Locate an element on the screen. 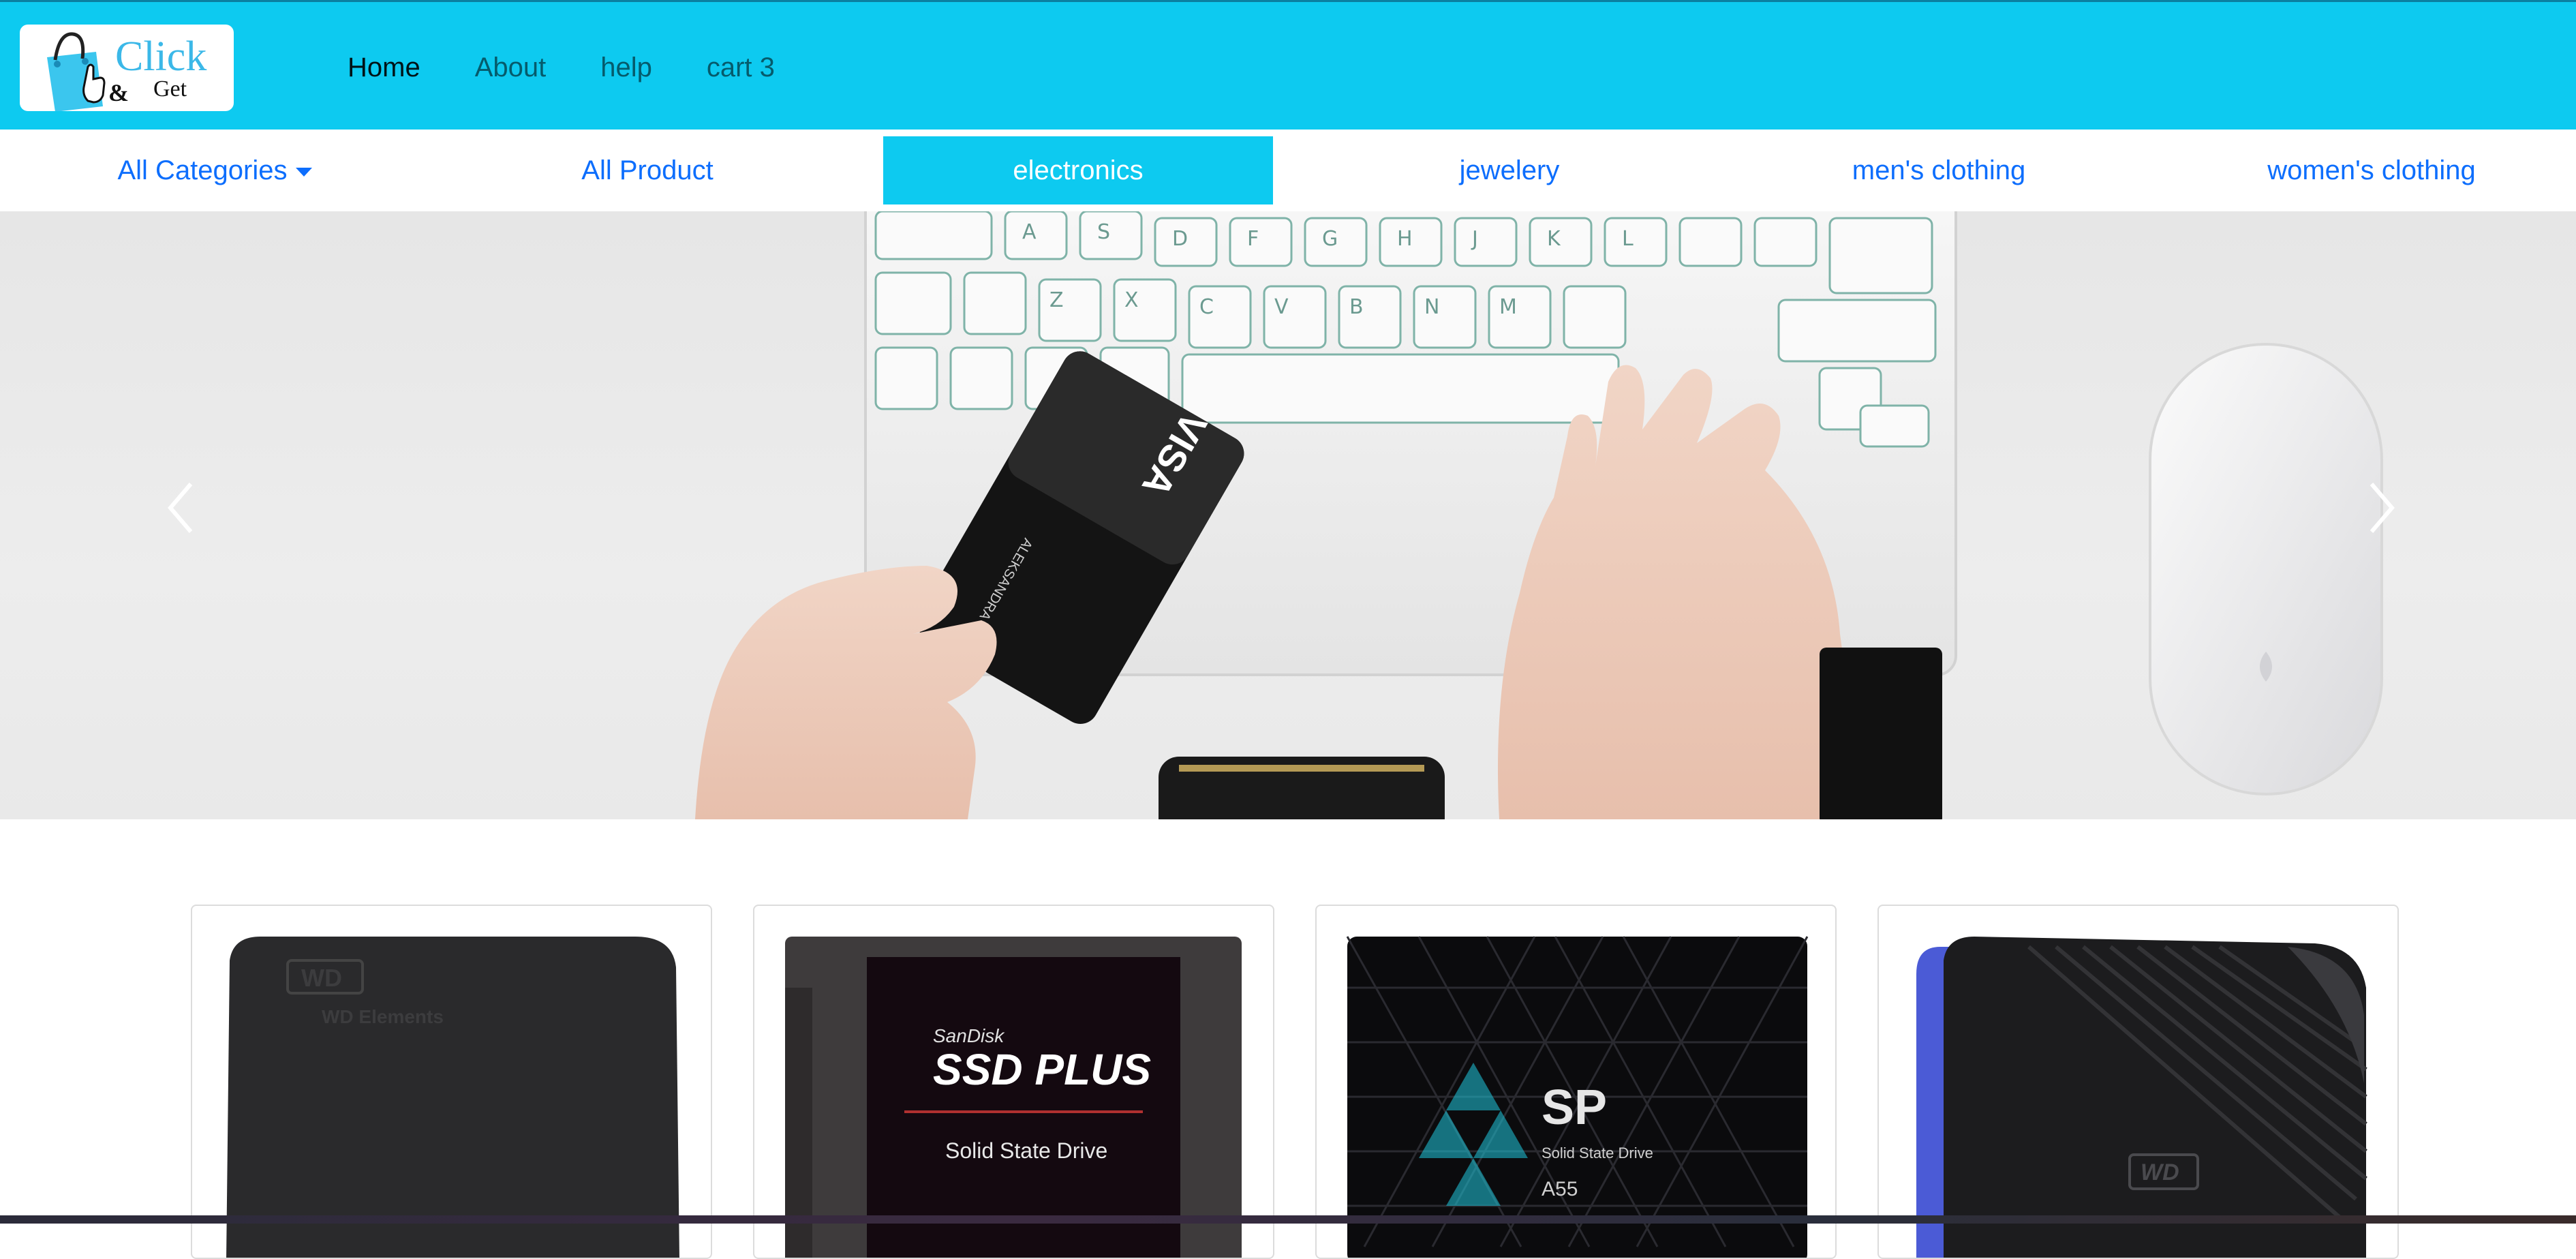  logo-ampersand: & is located at coordinates (118, 92).